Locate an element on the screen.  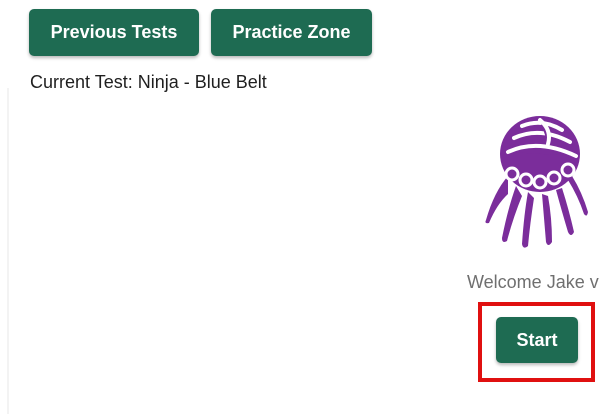
top-nav-buttons: Previous Tests Practice Zone is located at coordinates (200, 32).